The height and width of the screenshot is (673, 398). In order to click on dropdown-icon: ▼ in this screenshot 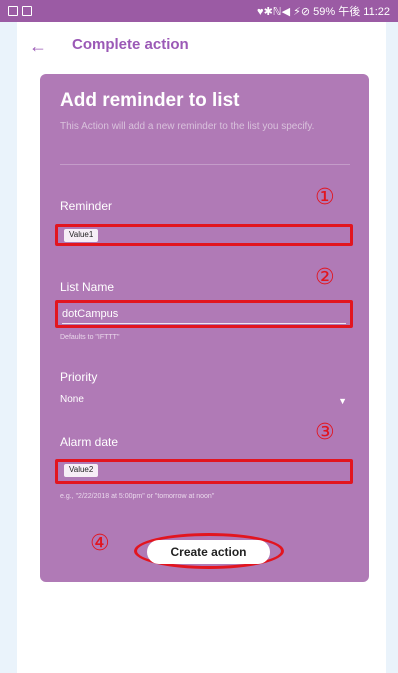, I will do `click(342, 401)`.